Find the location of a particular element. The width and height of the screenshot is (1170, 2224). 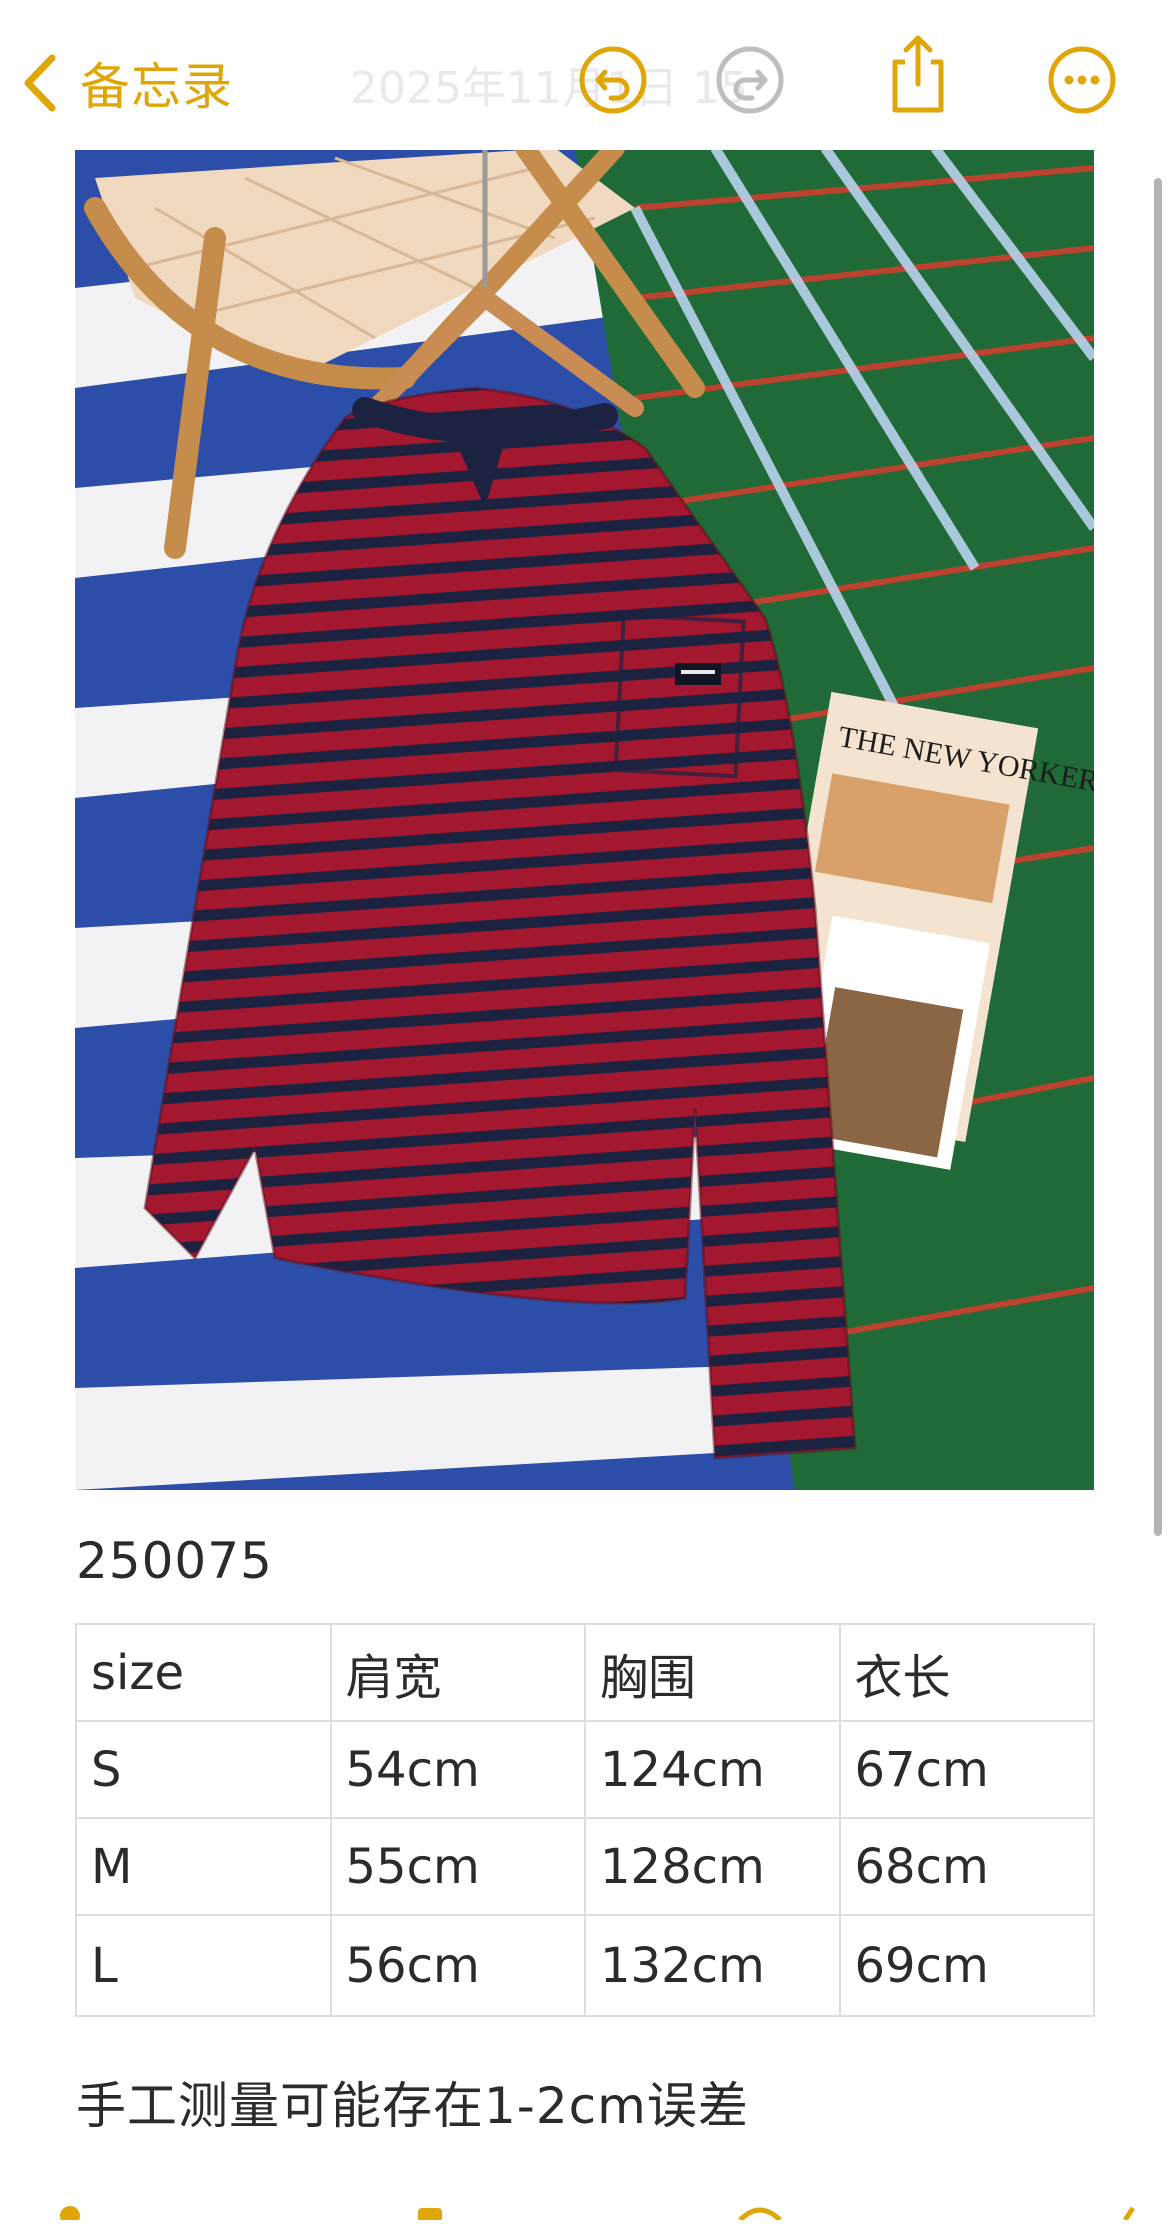

back-label: 备忘录 is located at coordinates (156, 87).